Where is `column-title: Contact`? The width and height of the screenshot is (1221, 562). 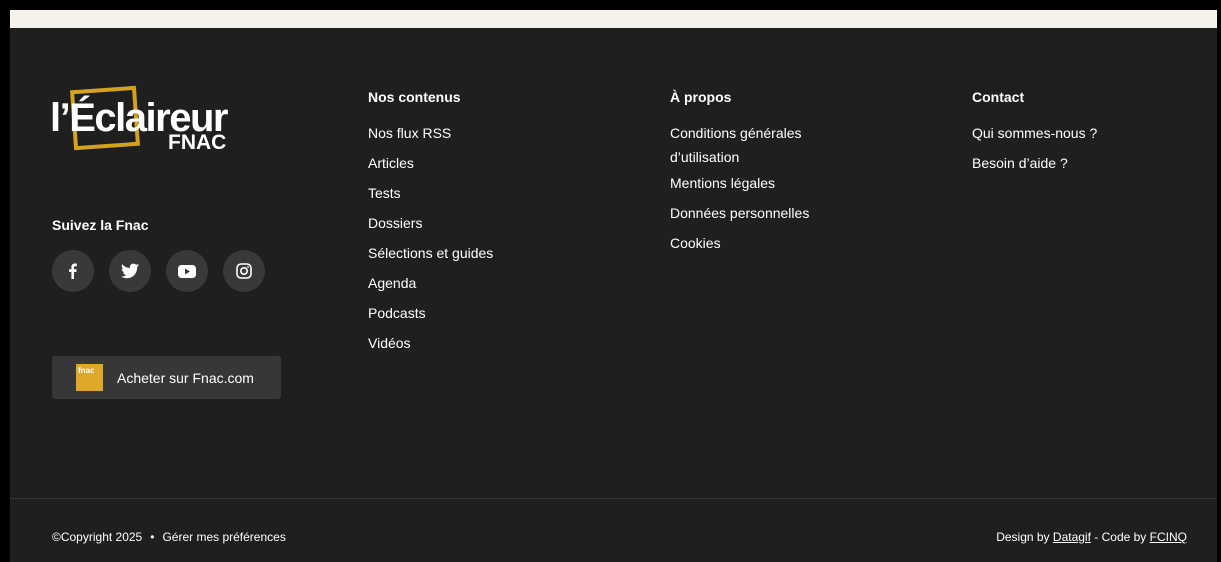 column-title: Contact is located at coordinates (998, 97).